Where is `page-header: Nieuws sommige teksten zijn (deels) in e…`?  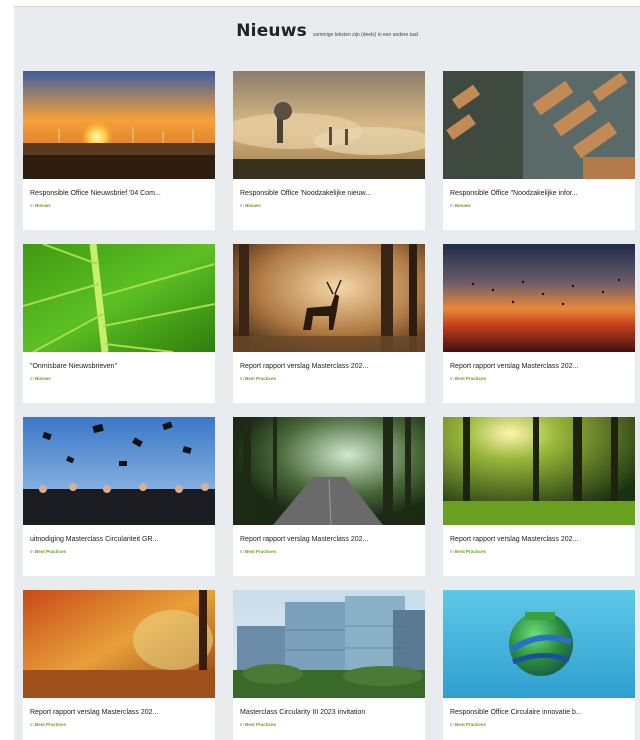
page-header: Nieuws sommige teksten zijn (deels) in e… is located at coordinates (327, 36).